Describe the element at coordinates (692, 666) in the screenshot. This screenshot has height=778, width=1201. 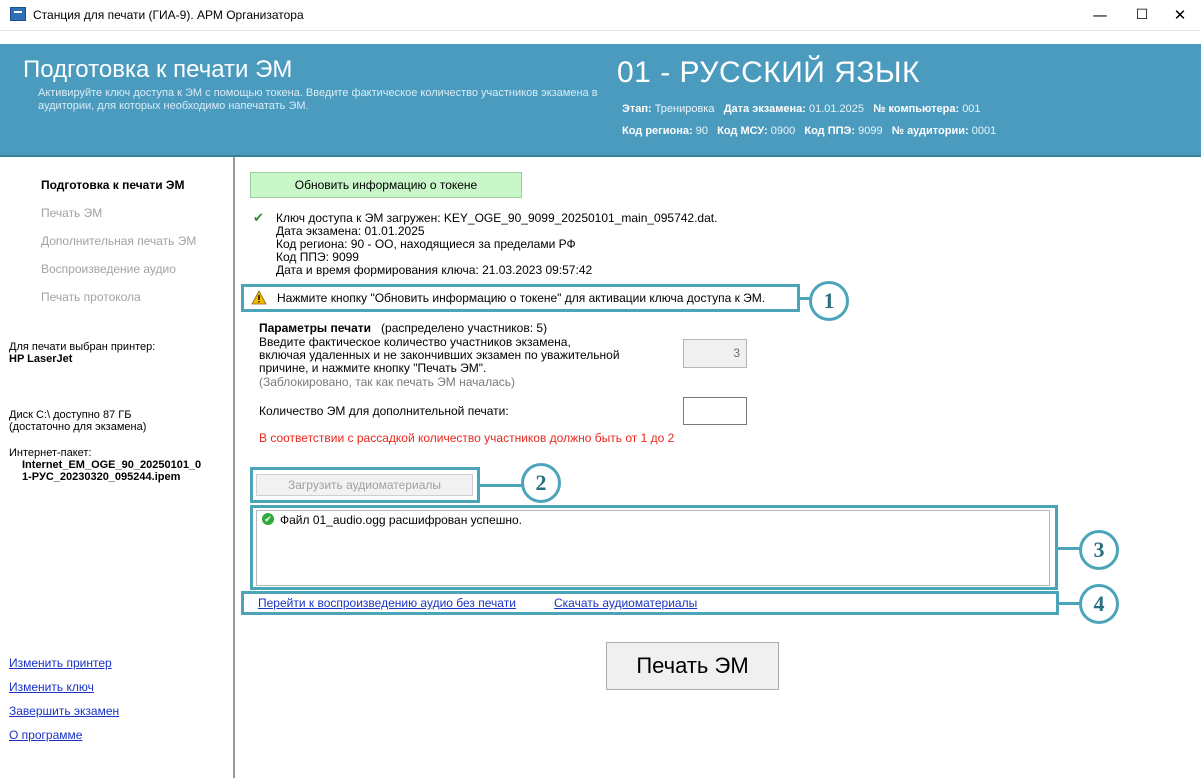
I see `print-em-button: Печать ЭМ` at that location.